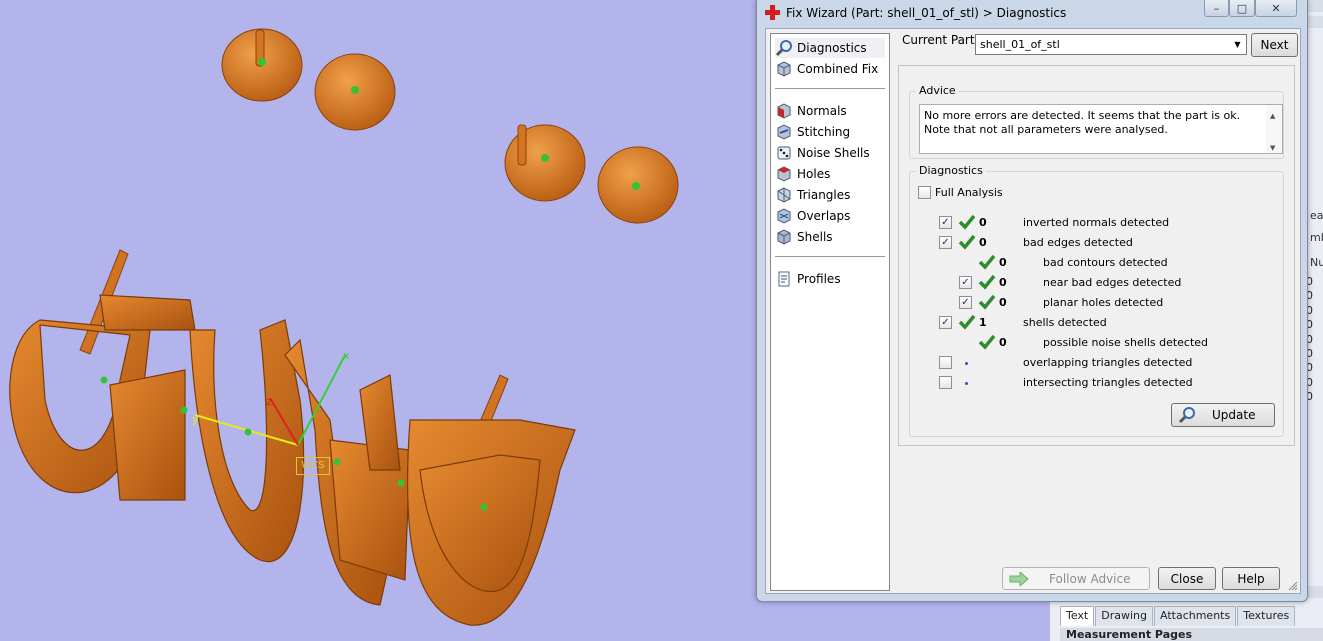 The height and width of the screenshot is (641, 1323). Describe the element at coordinates (830, 237) in the screenshot. I see `nav-item-shells: Shells` at that location.